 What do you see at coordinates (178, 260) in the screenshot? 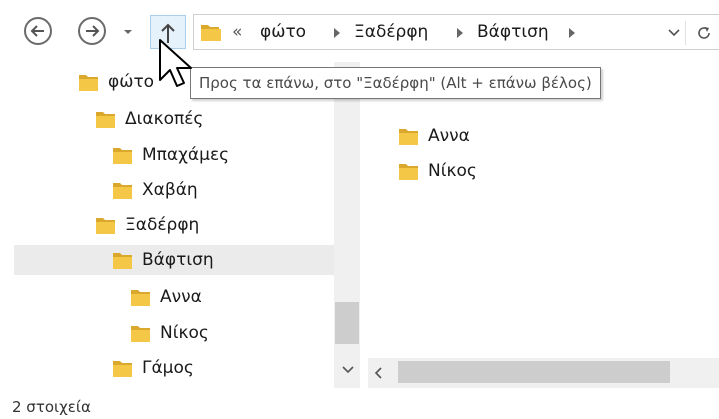
I see `tree-item-label: Βάφτιση` at bounding box center [178, 260].